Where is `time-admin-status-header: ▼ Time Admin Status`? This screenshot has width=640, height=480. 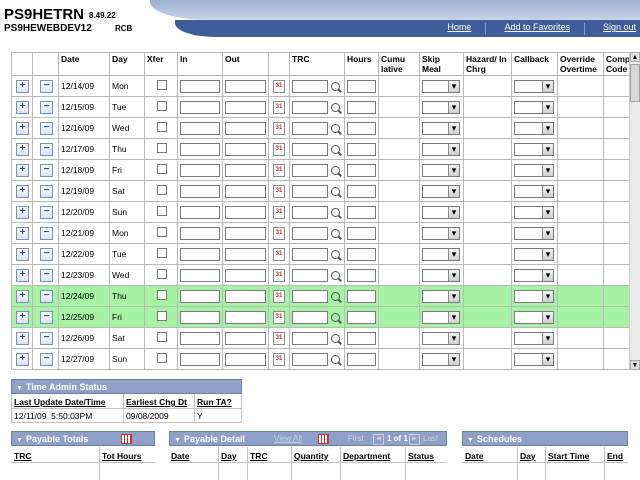 time-admin-status-header: ▼ Time Admin Status is located at coordinates (126, 386).